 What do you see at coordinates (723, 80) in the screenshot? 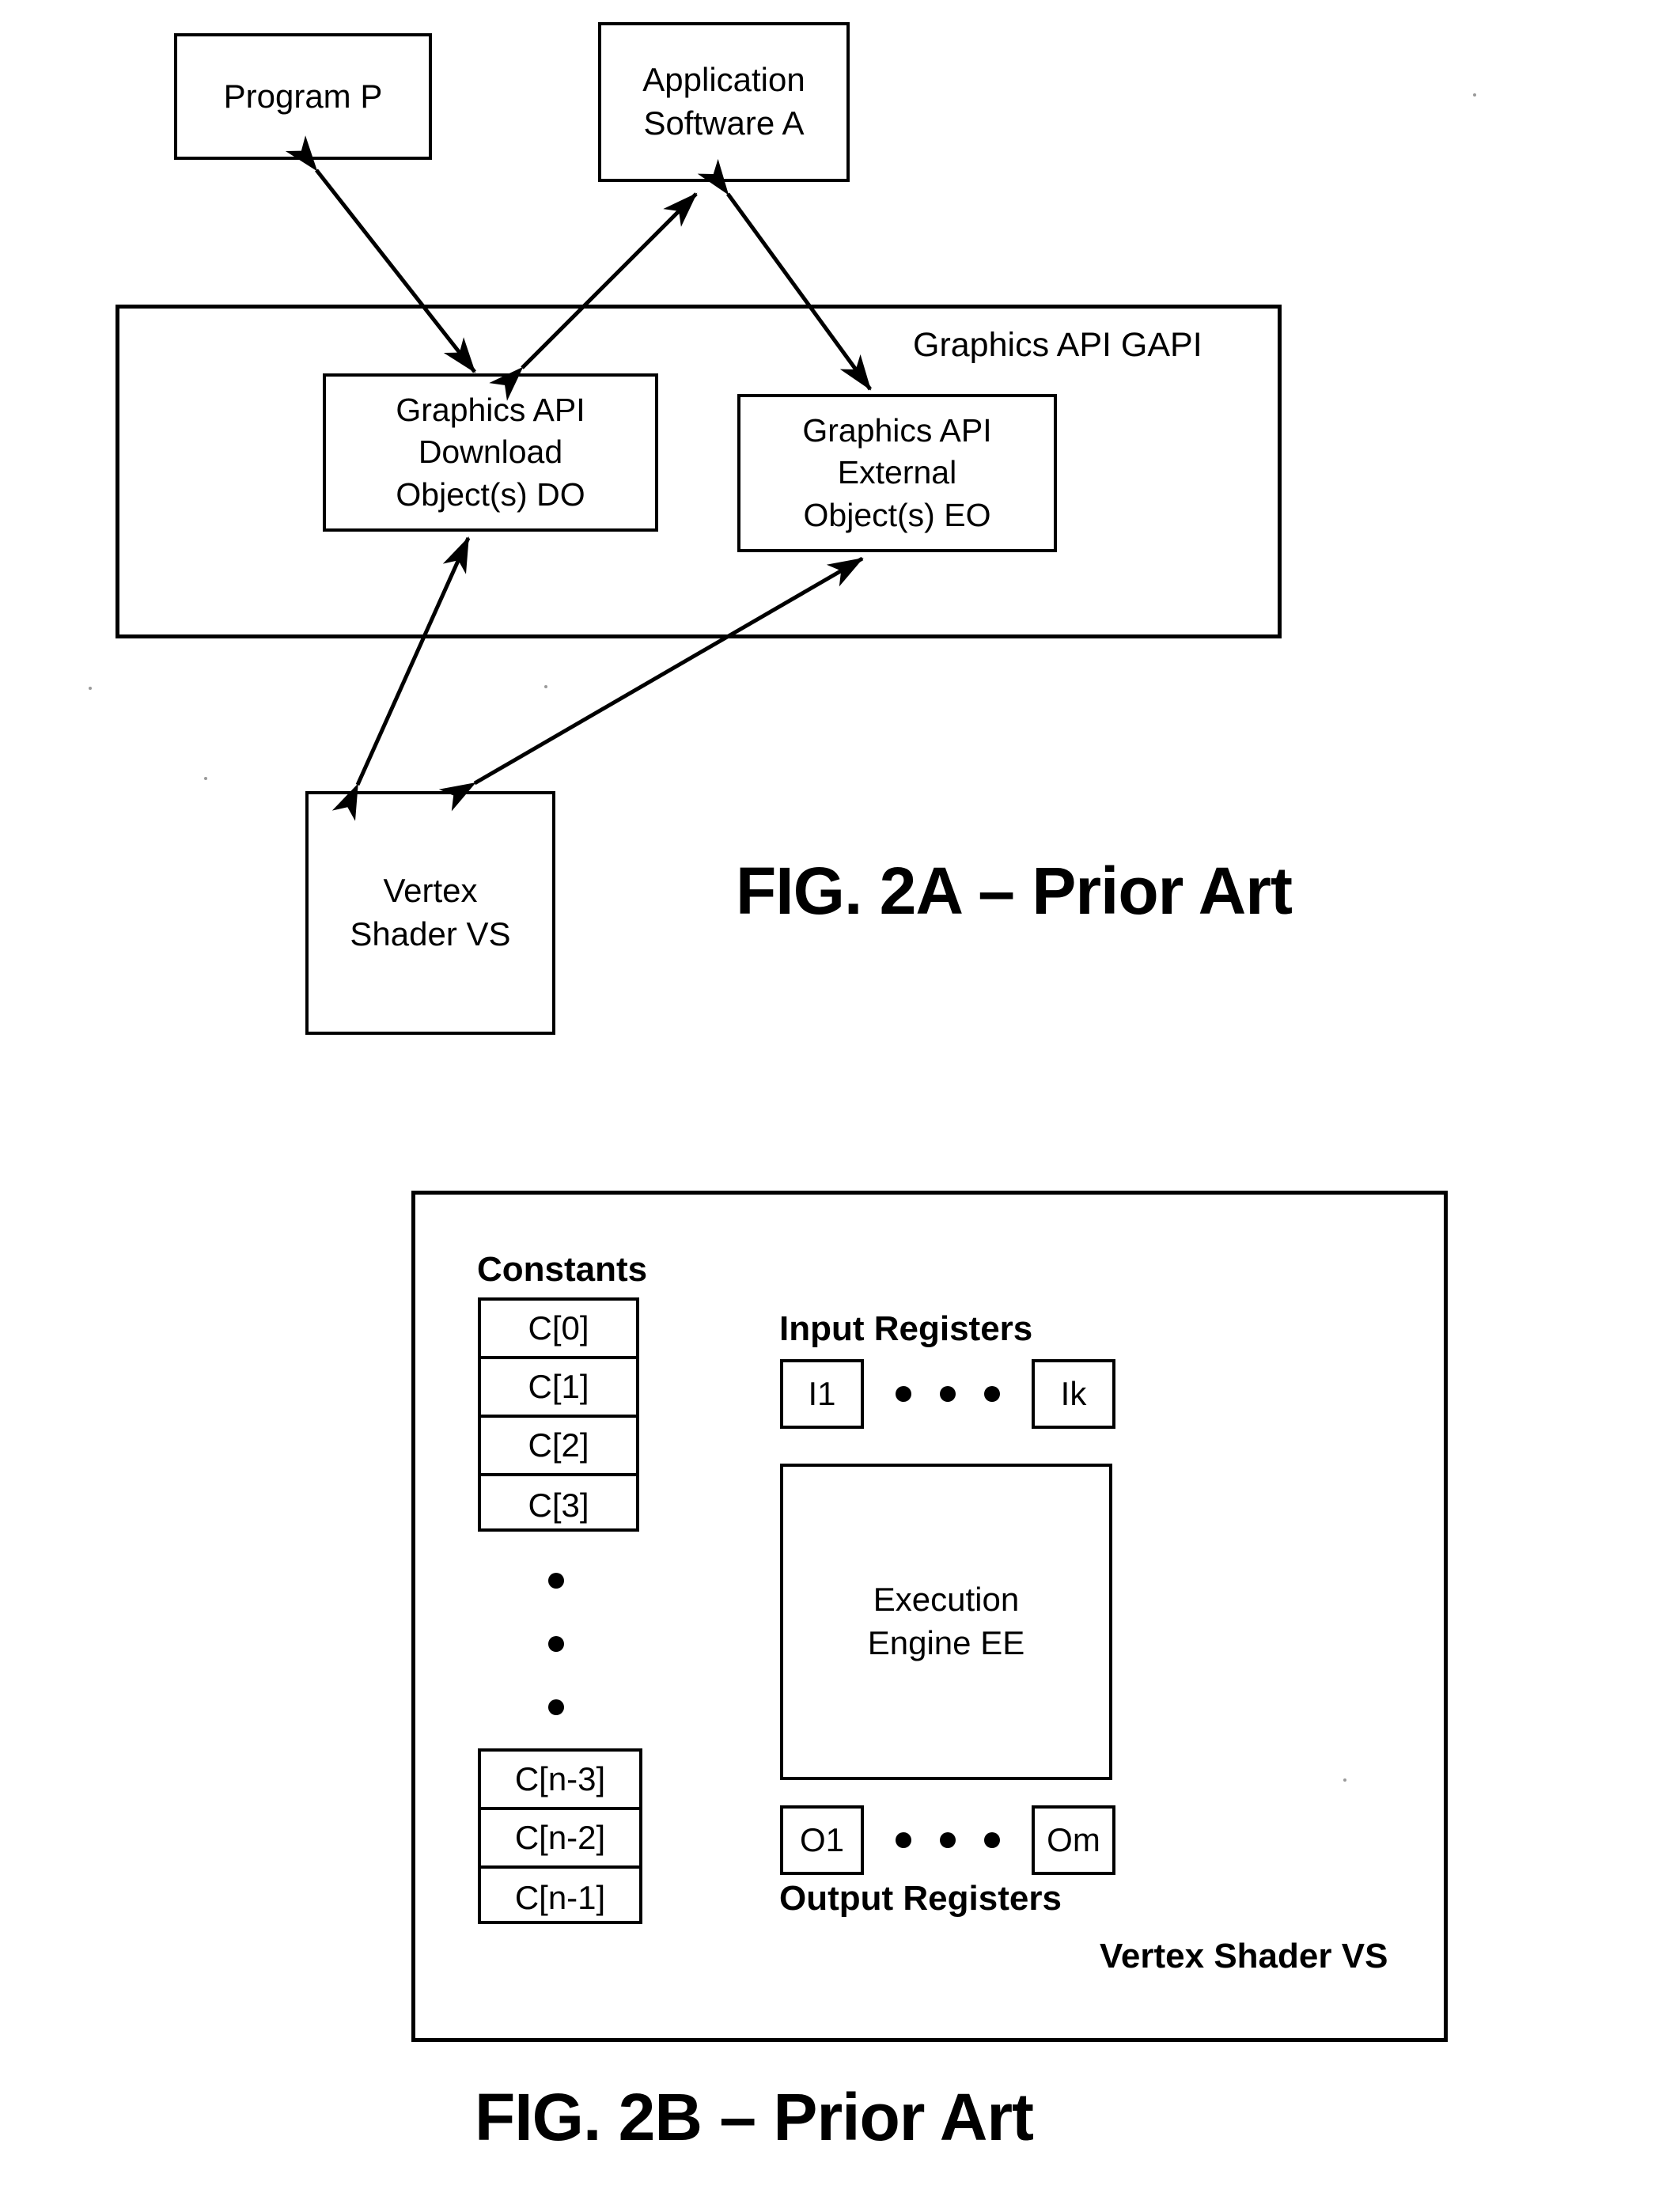
I see `application-software-a-label-line1: Application` at bounding box center [723, 80].